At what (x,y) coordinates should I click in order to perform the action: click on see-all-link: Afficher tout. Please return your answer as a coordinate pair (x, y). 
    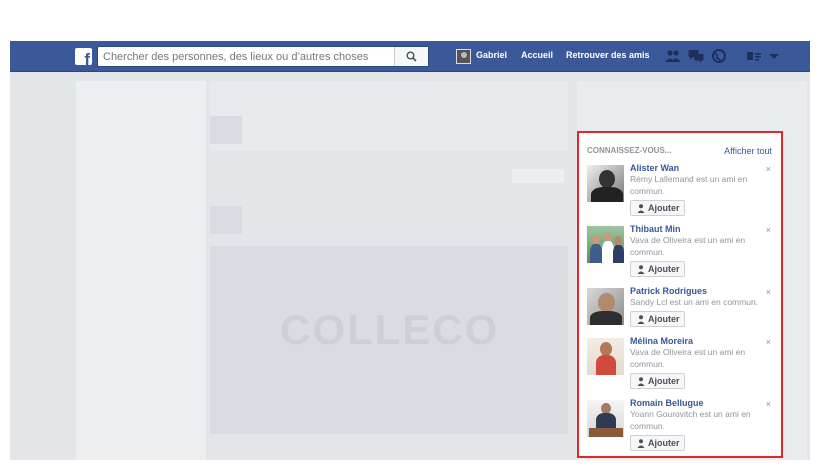
    Looking at the image, I should click on (748, 151).